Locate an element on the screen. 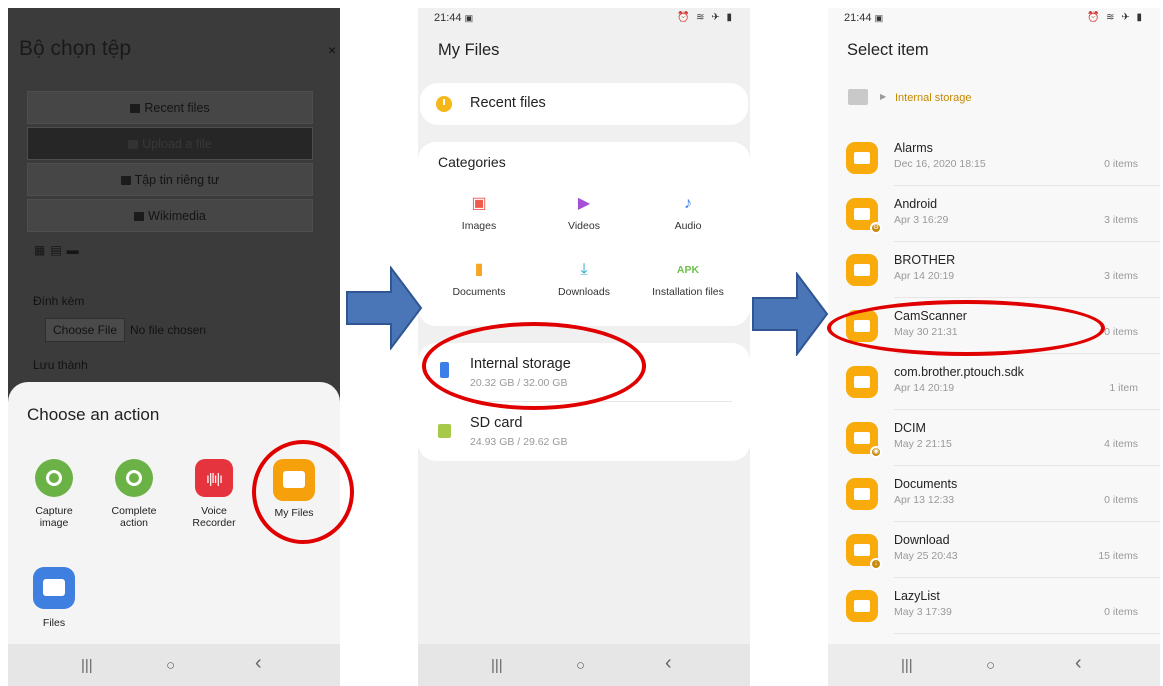 The height and width of the screenshot is (686, 1163). home-icon is located at coordinates (858, 97).